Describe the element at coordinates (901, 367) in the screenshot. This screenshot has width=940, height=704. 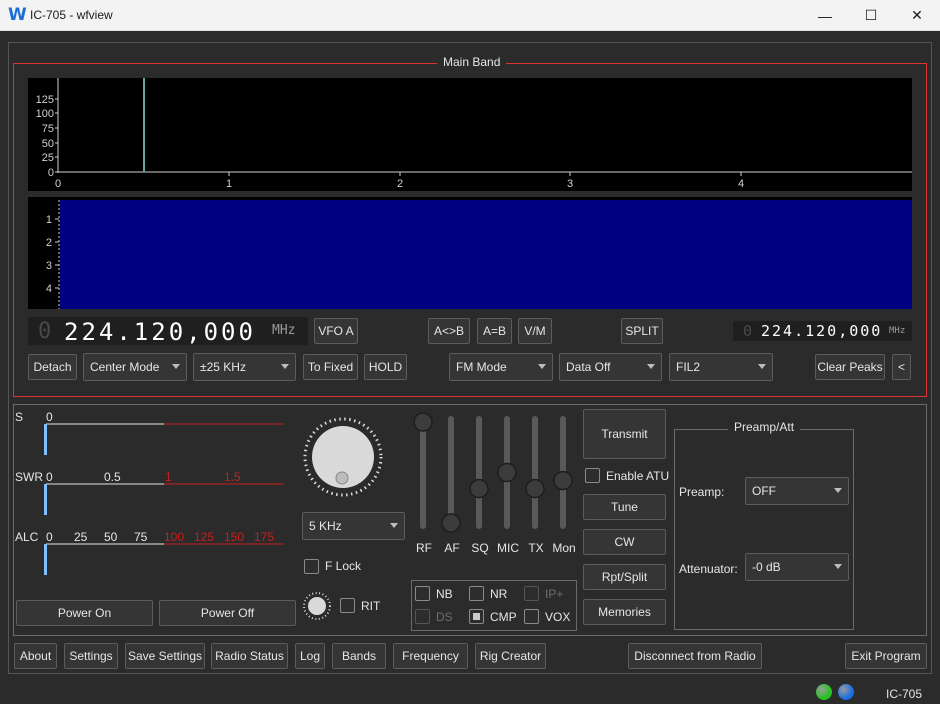
I see `collapse-button: <` at that location.